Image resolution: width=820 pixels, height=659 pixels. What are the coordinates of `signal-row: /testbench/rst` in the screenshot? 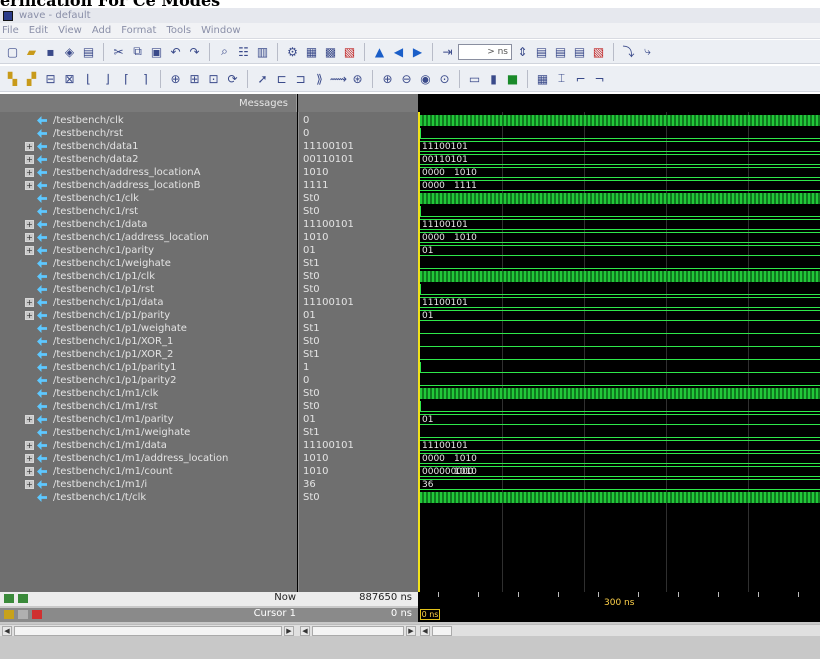 It's located at (148, 133).